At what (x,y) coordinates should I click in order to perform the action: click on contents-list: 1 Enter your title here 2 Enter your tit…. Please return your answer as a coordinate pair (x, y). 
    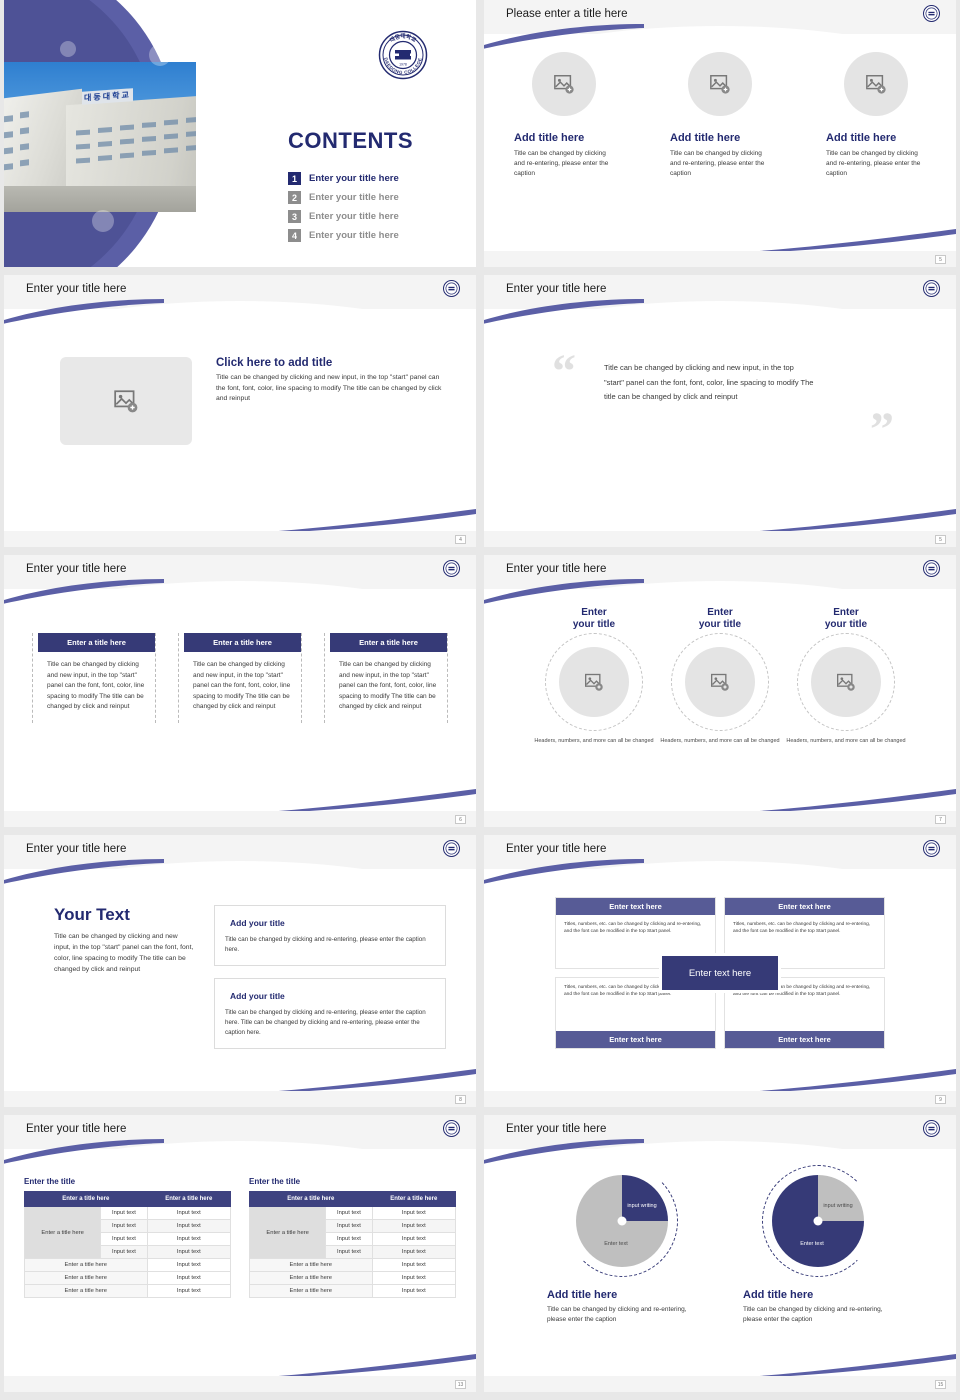
    Looking at the image, I should click on (343, 207).